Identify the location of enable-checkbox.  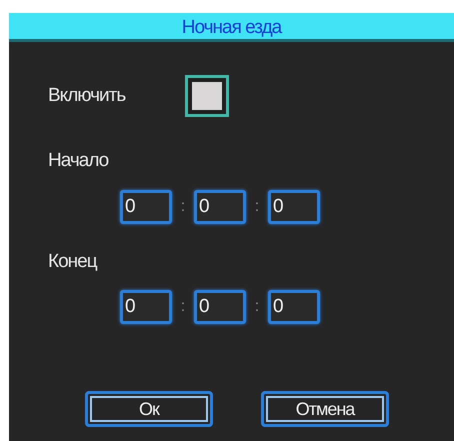
(207, 96).